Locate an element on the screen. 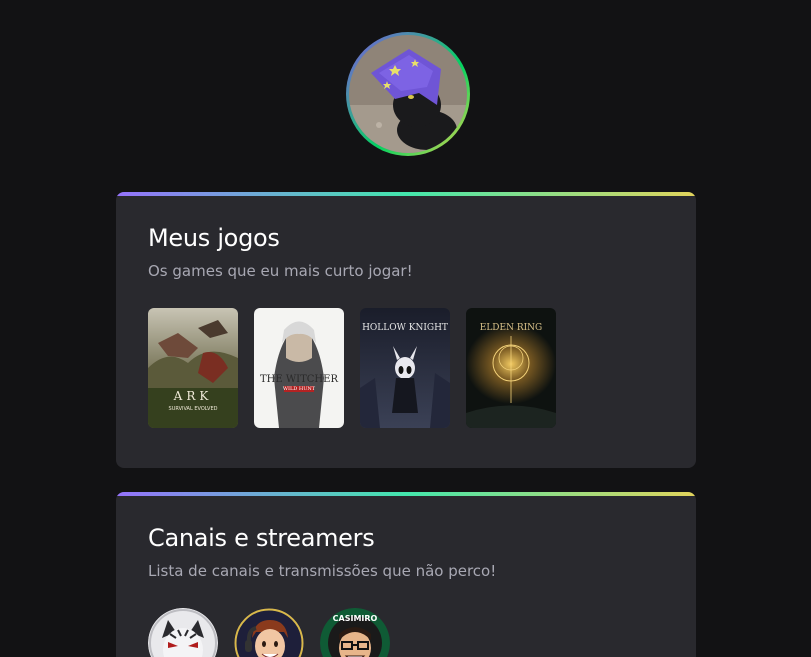 This screenshot has width=811, height=657. games-subtitle: Os games que eu mais curto jogar! is located at coordinates (280, 271).